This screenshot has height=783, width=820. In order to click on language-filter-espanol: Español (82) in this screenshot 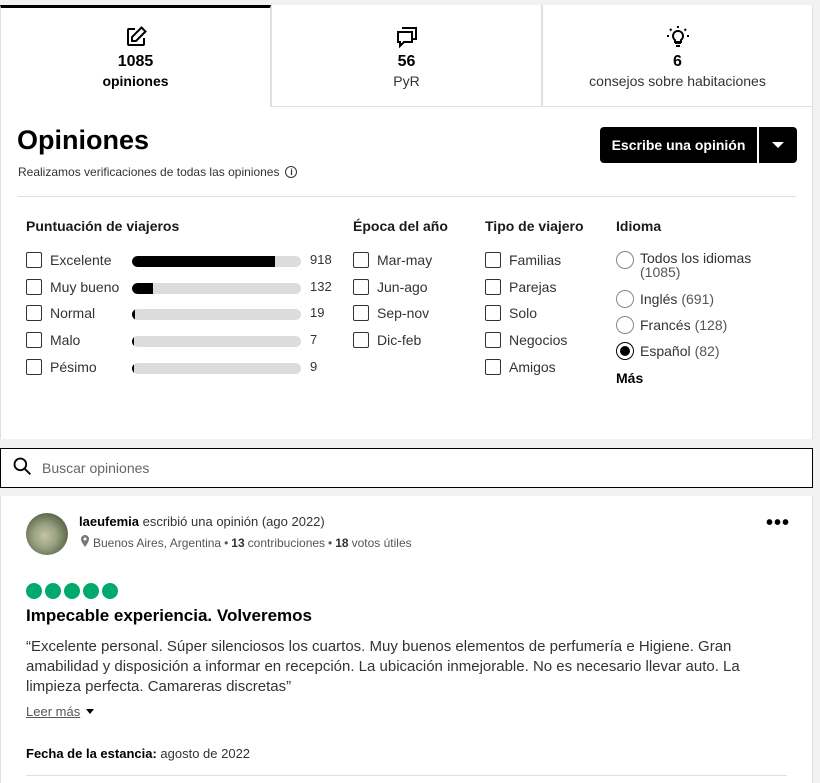, I will do `click(668, 351)`.